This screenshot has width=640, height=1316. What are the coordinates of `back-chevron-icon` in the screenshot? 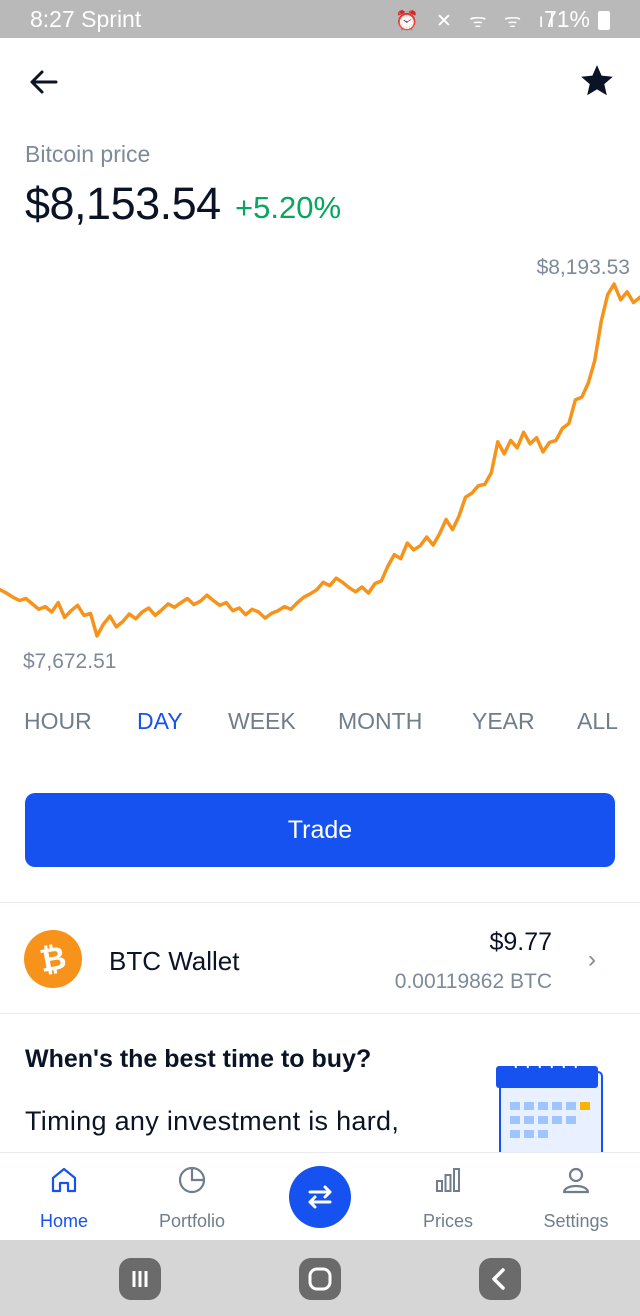 It's located at (500, 1279).